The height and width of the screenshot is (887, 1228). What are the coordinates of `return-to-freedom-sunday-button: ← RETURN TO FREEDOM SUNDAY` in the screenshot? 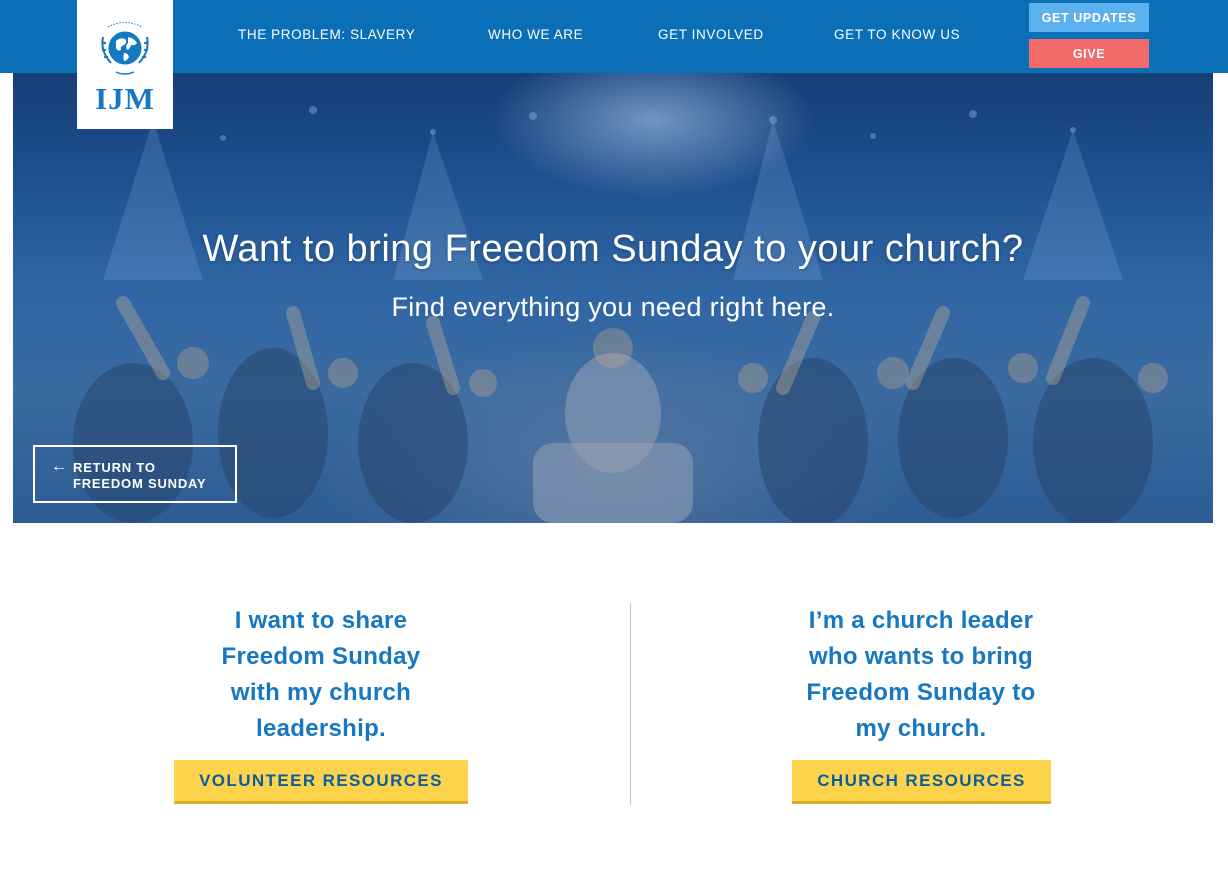 It's located at (135, 474).